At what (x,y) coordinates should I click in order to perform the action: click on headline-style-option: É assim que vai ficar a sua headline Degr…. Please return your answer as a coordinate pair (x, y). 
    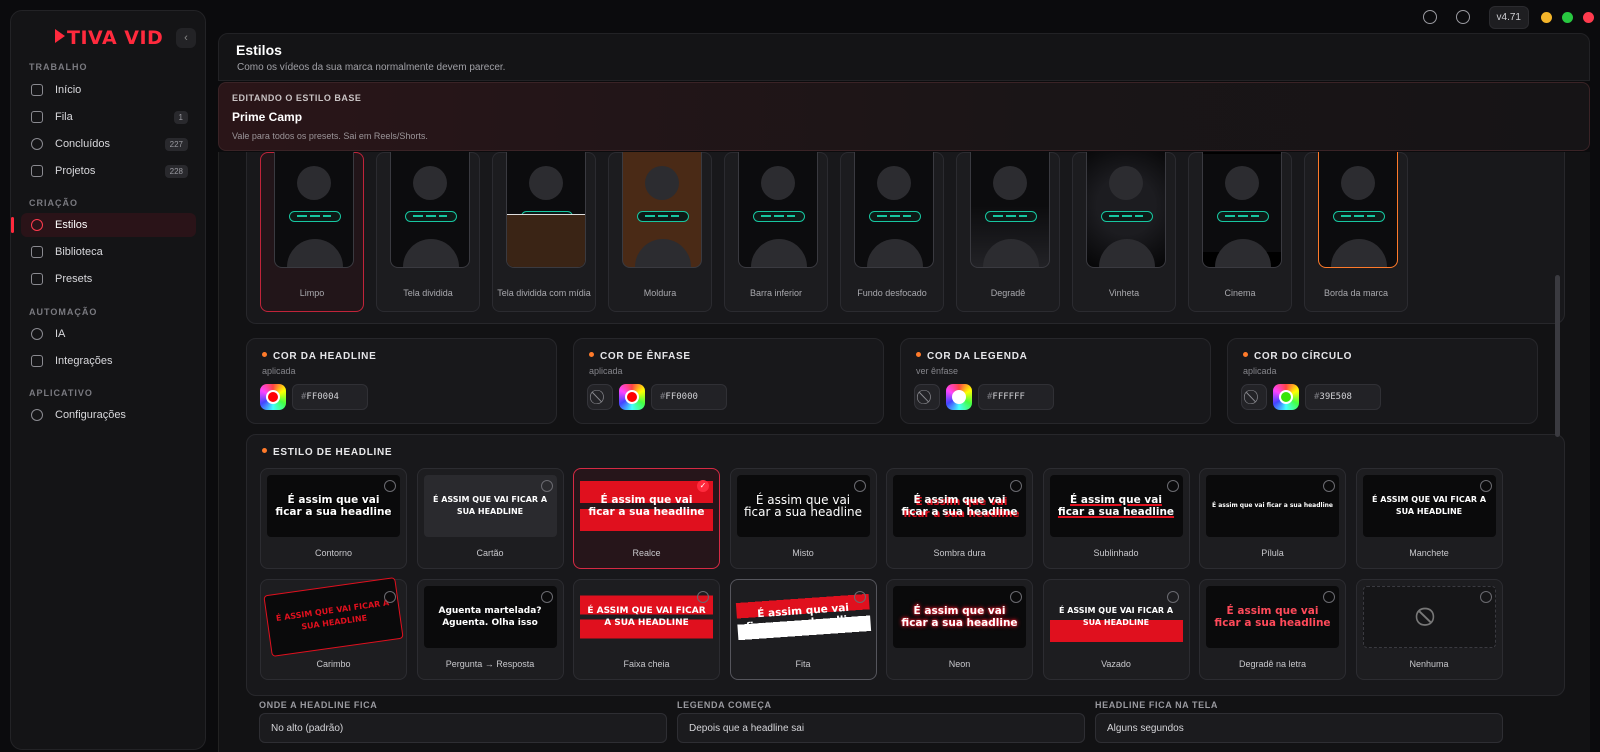
    Looking at the image, I should click on (1272, 629).